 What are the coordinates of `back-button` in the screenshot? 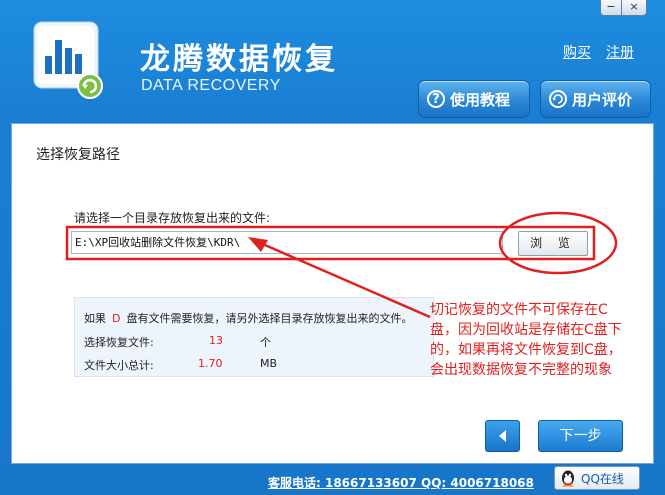 It's located at (502, 436).